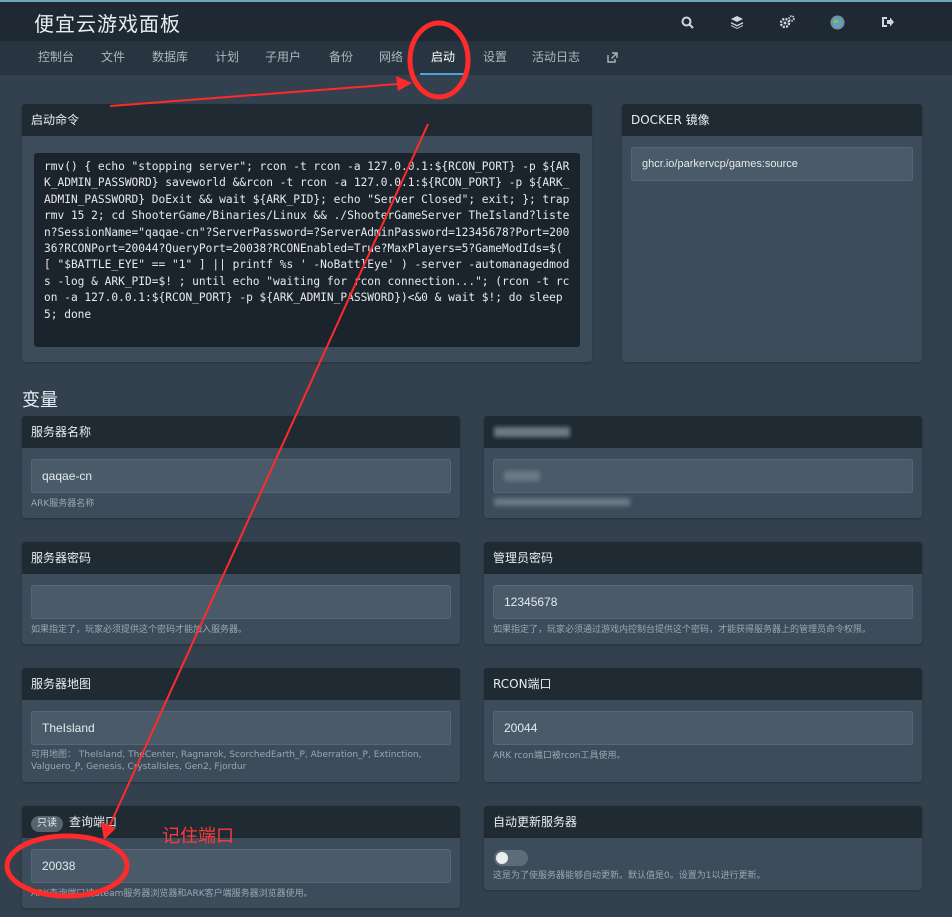 The height and width of the screenshot is (917, 952). What do you see at coordinates (172, 894) in the screenshot?
I see `query-port-hint: ARK查询端口被Steam服务器浏览器和ARK客户端服务器浏览器使用。` at bounding box center [172, 894].